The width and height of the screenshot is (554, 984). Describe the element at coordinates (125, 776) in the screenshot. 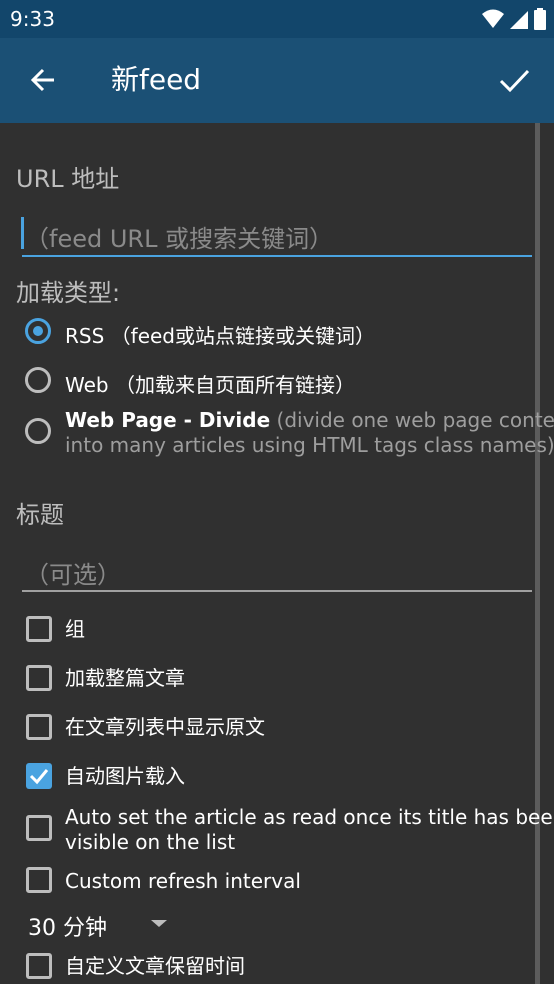

I see `checkbox-label: 自动图片载入` at that location.